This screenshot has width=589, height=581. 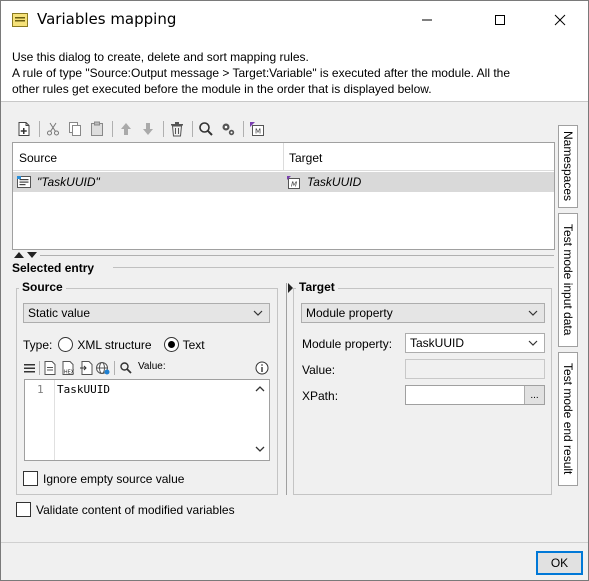 What do you see at coordinates (427, 20) in the screenshot?
I see `minimize-button` at bounding box center [427, 20].